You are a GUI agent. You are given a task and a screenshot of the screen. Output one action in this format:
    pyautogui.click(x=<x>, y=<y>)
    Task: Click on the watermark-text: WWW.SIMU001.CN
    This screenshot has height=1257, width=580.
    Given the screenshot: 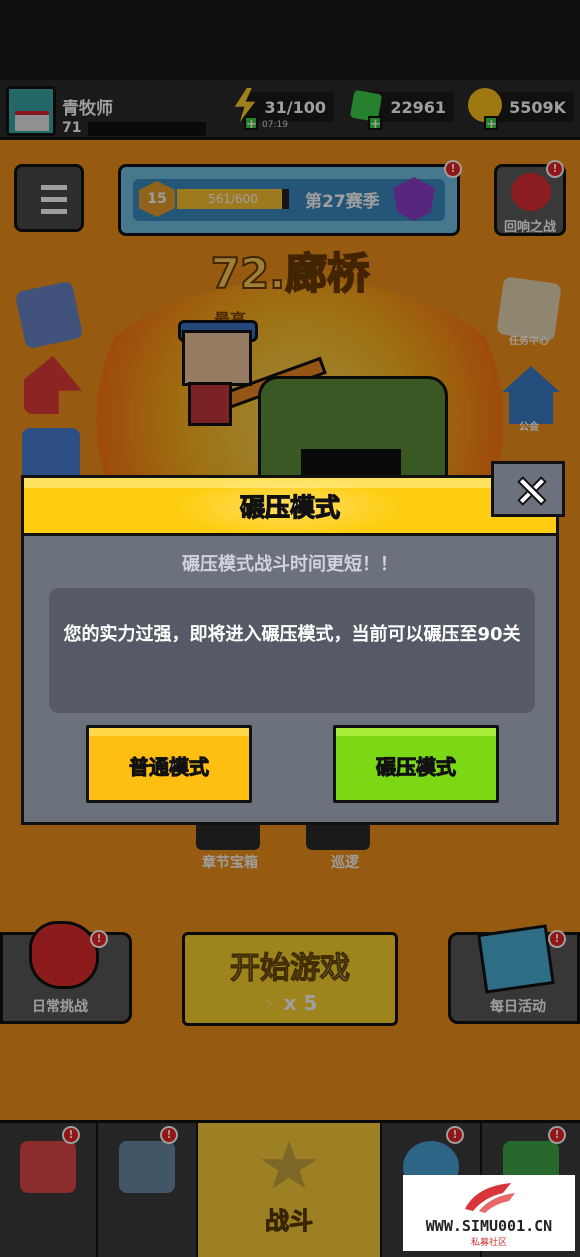 What is the action you would take?
    pyautogui.click(x=489, y=1226)
    